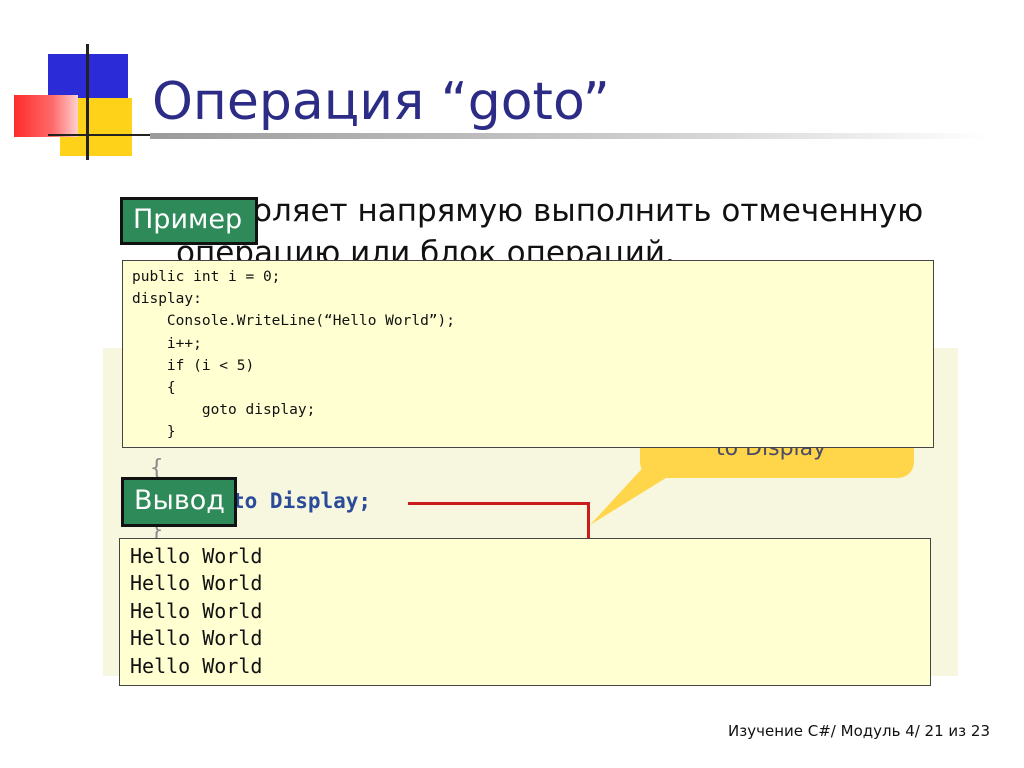 Image resolution: width=1024 pixels, height=768 pixels. I want to click on callout-tail, so click(642, 492).